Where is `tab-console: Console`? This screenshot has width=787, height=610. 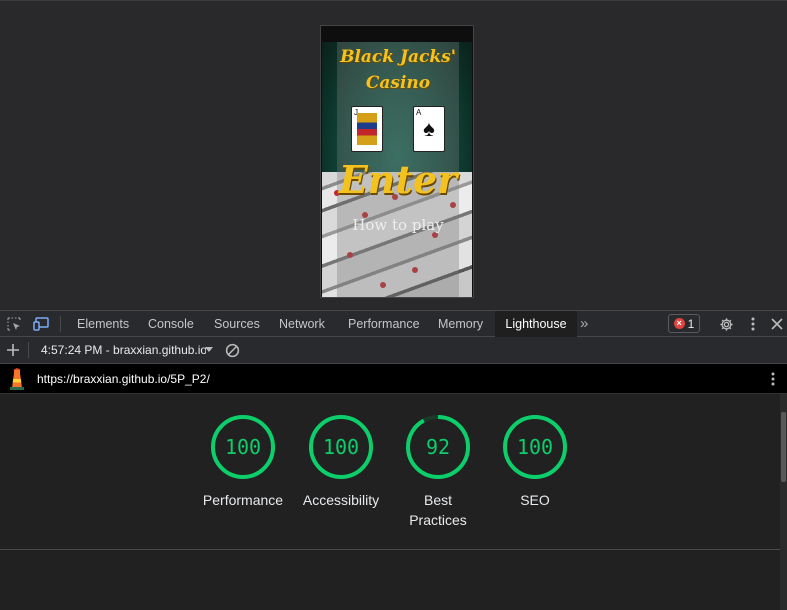
tab-console: Console is located at coordinates (171, 324).